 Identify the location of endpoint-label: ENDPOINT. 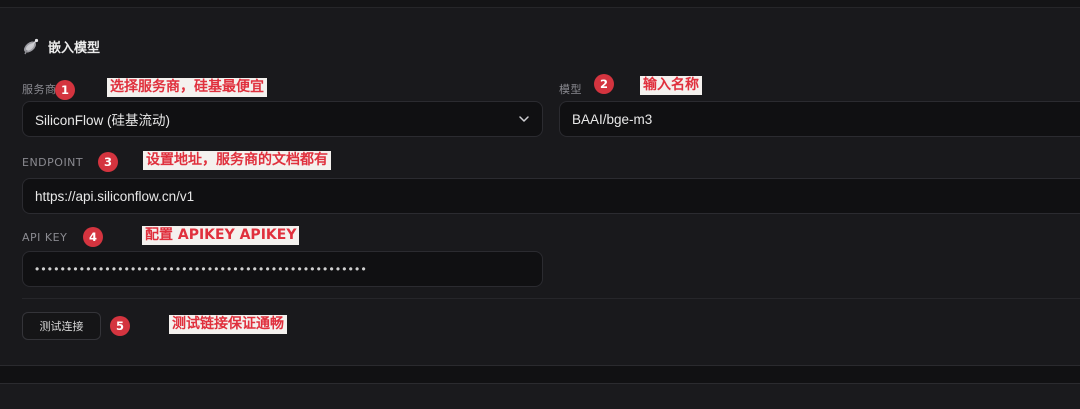
(53, 162).